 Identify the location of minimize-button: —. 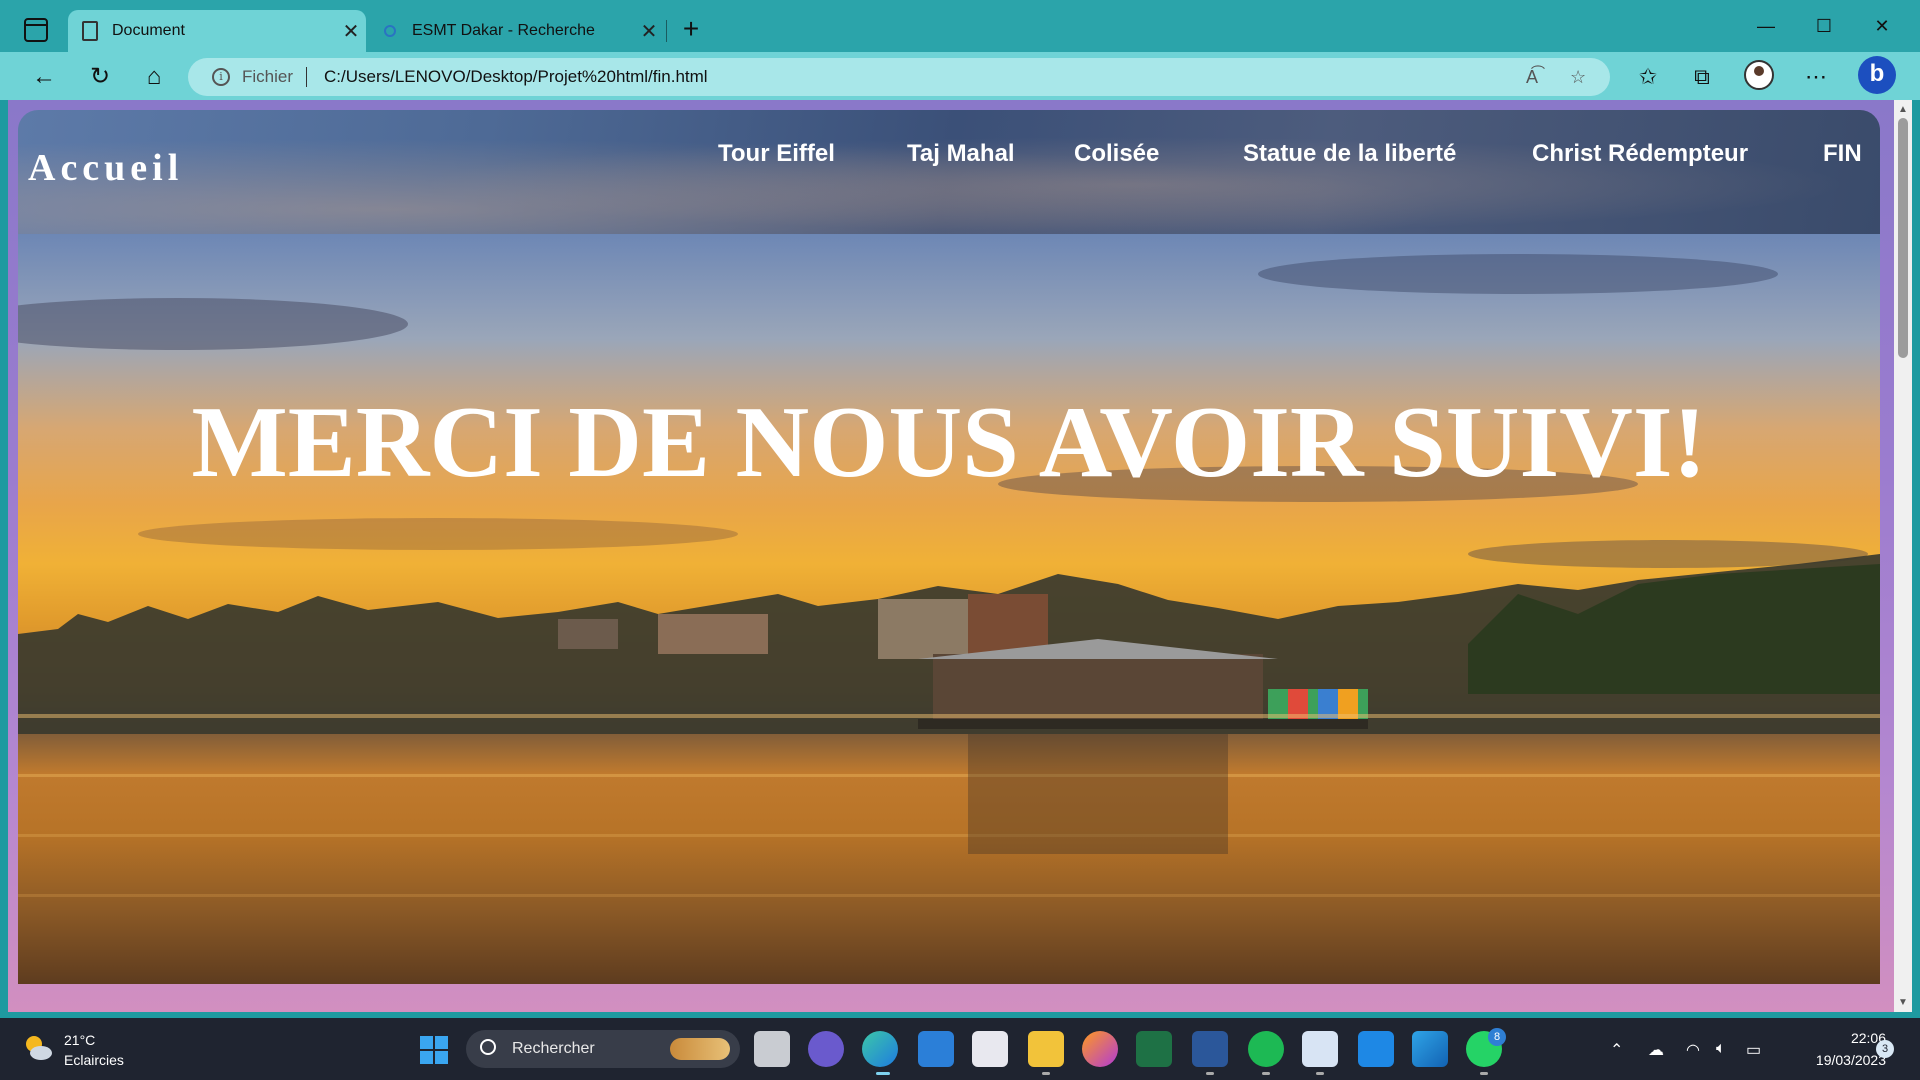
(1766, 26).